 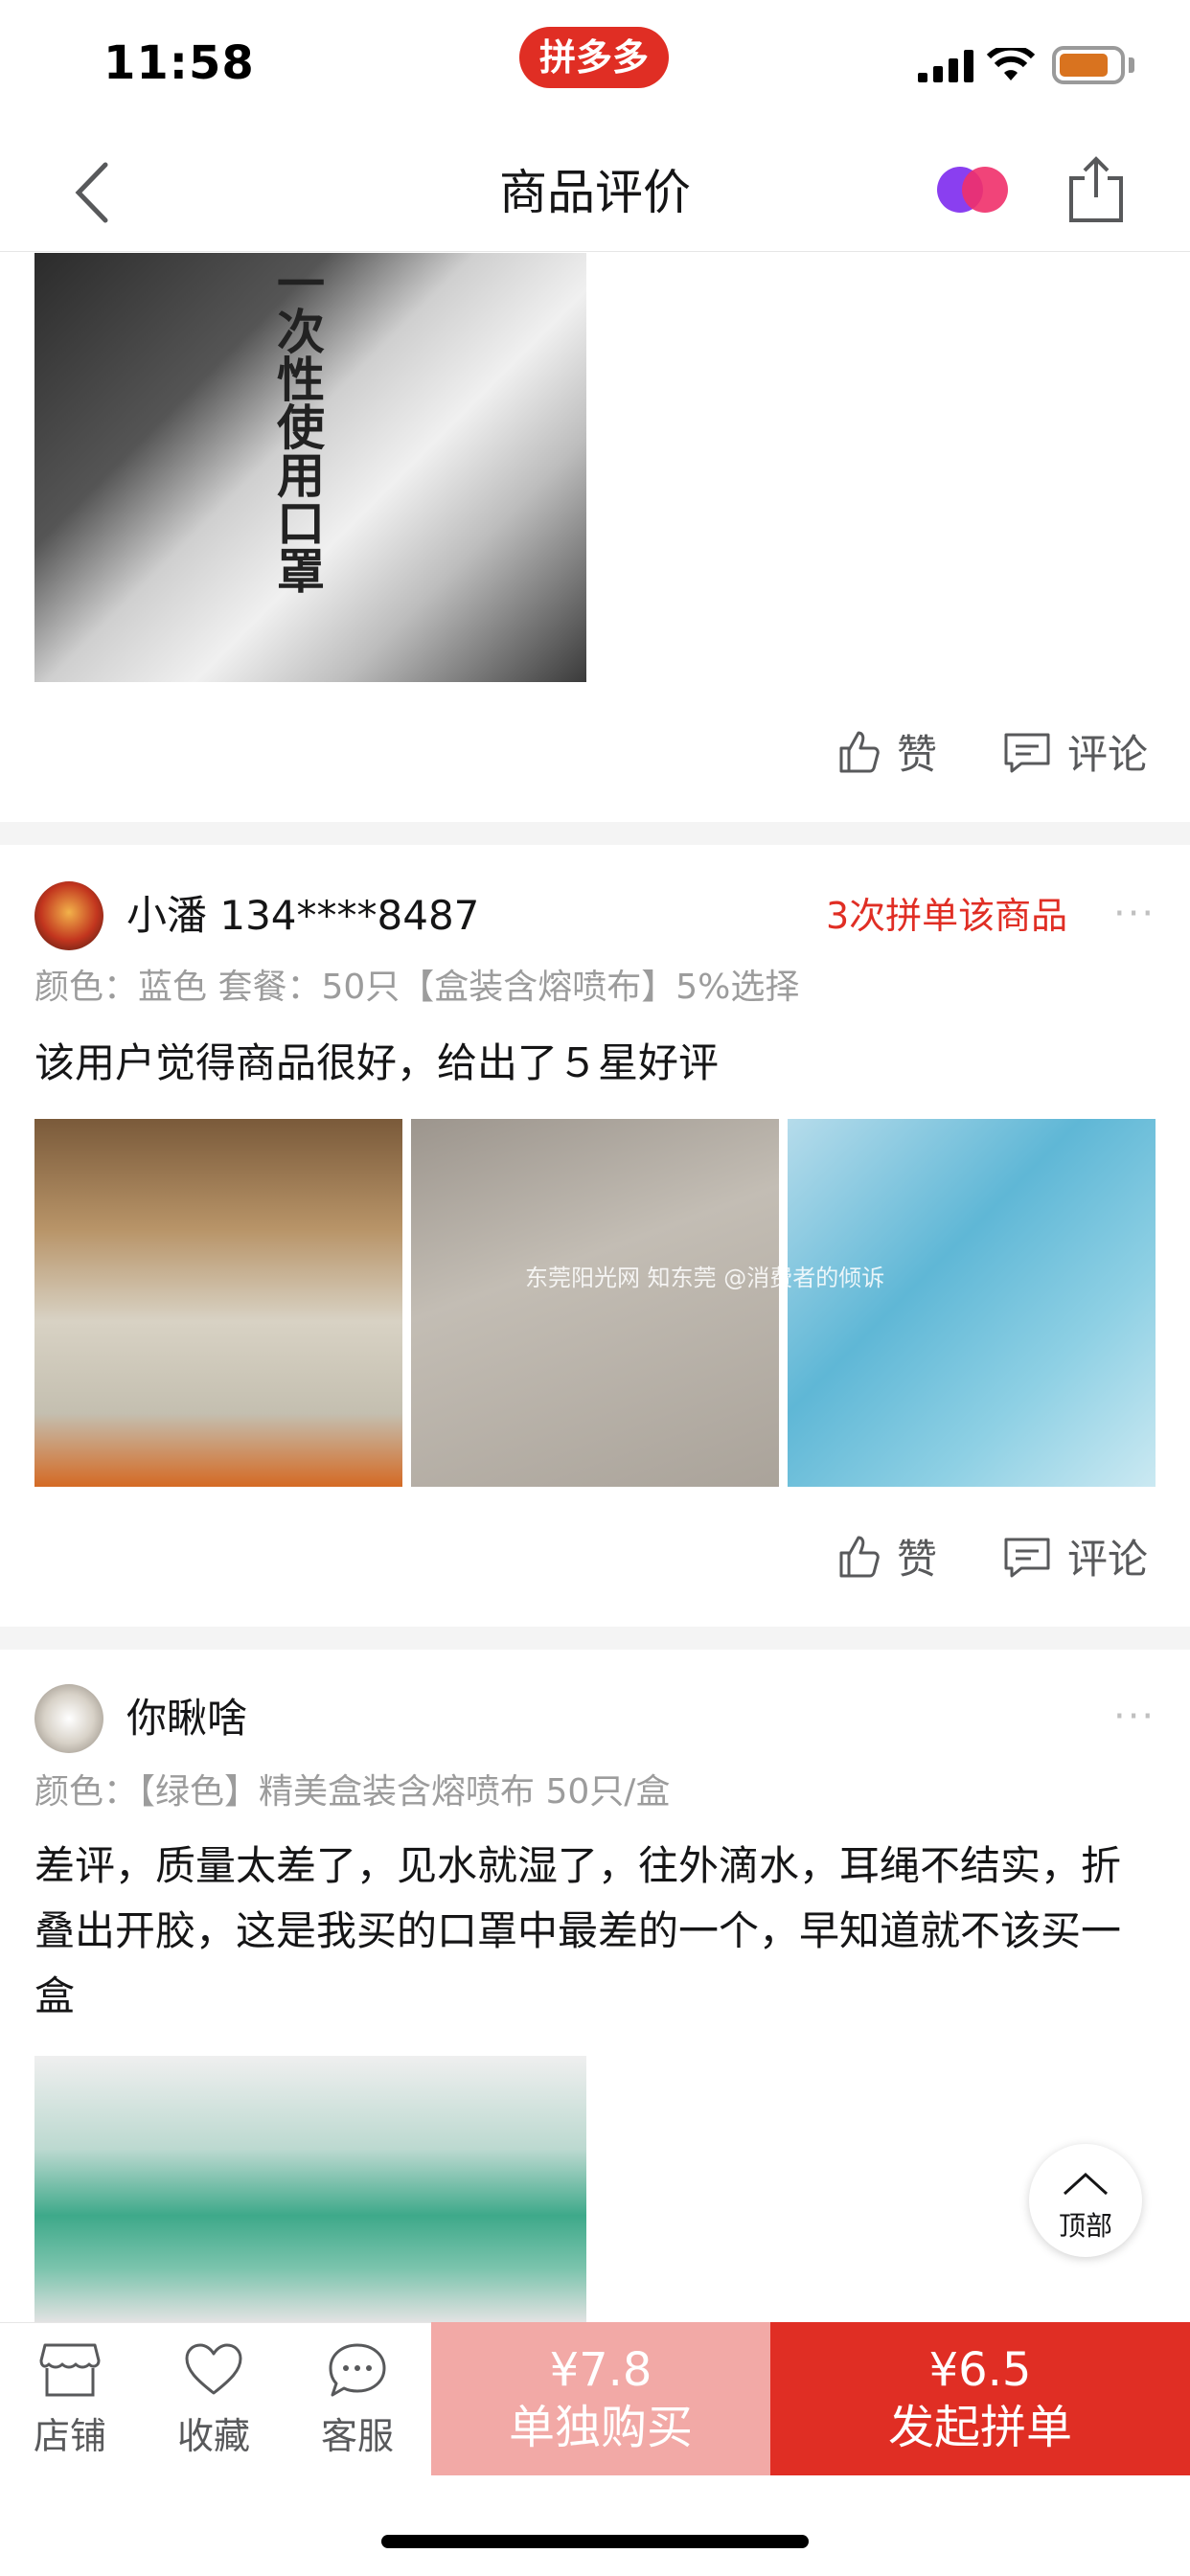 What do you see at coordinates (947, 916) in the screenshot?
I see `purchase-count-badge: 3次拼单该商品` at bounding box center [947, 916].